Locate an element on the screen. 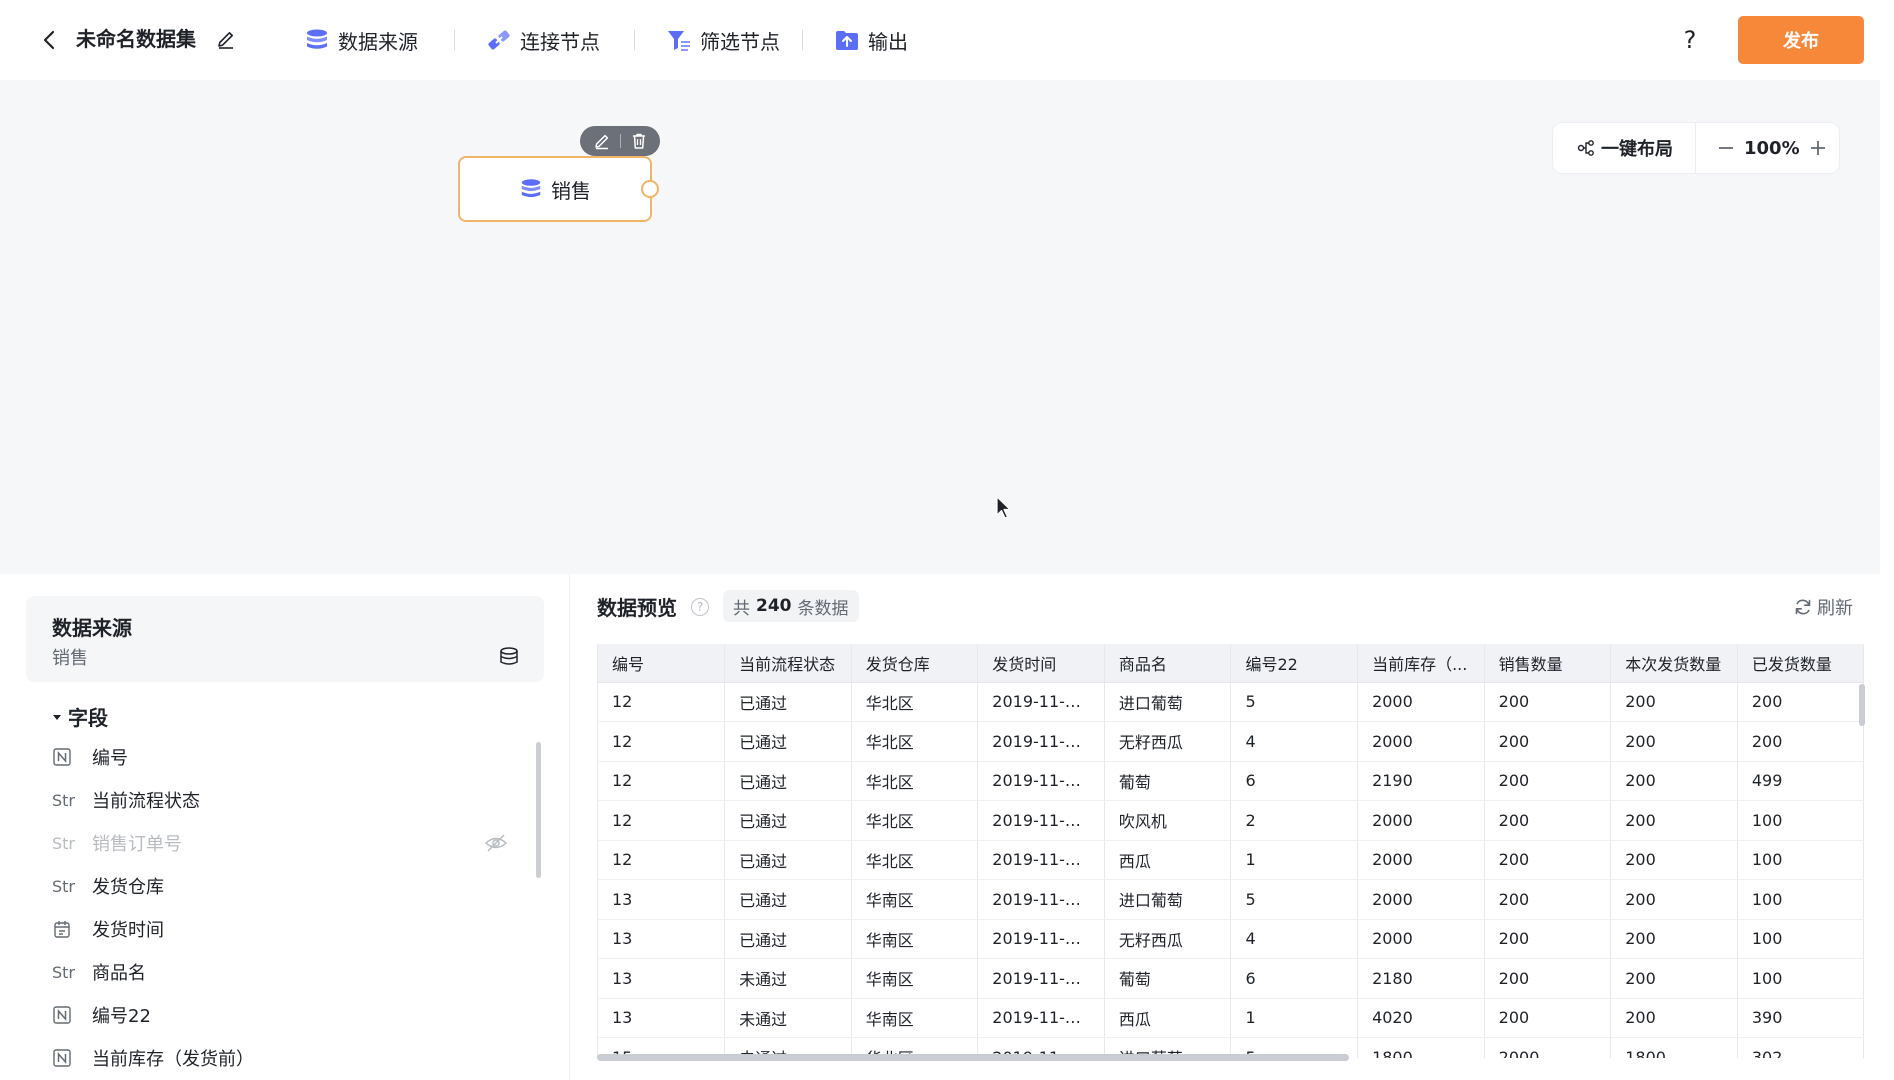 This screenshot has width=1894, height=1080. table-row: 12 已通过 华北区 2019-11-1... 吹风机 2 2000 200 200 100 is located at coordinates (1231, 820).